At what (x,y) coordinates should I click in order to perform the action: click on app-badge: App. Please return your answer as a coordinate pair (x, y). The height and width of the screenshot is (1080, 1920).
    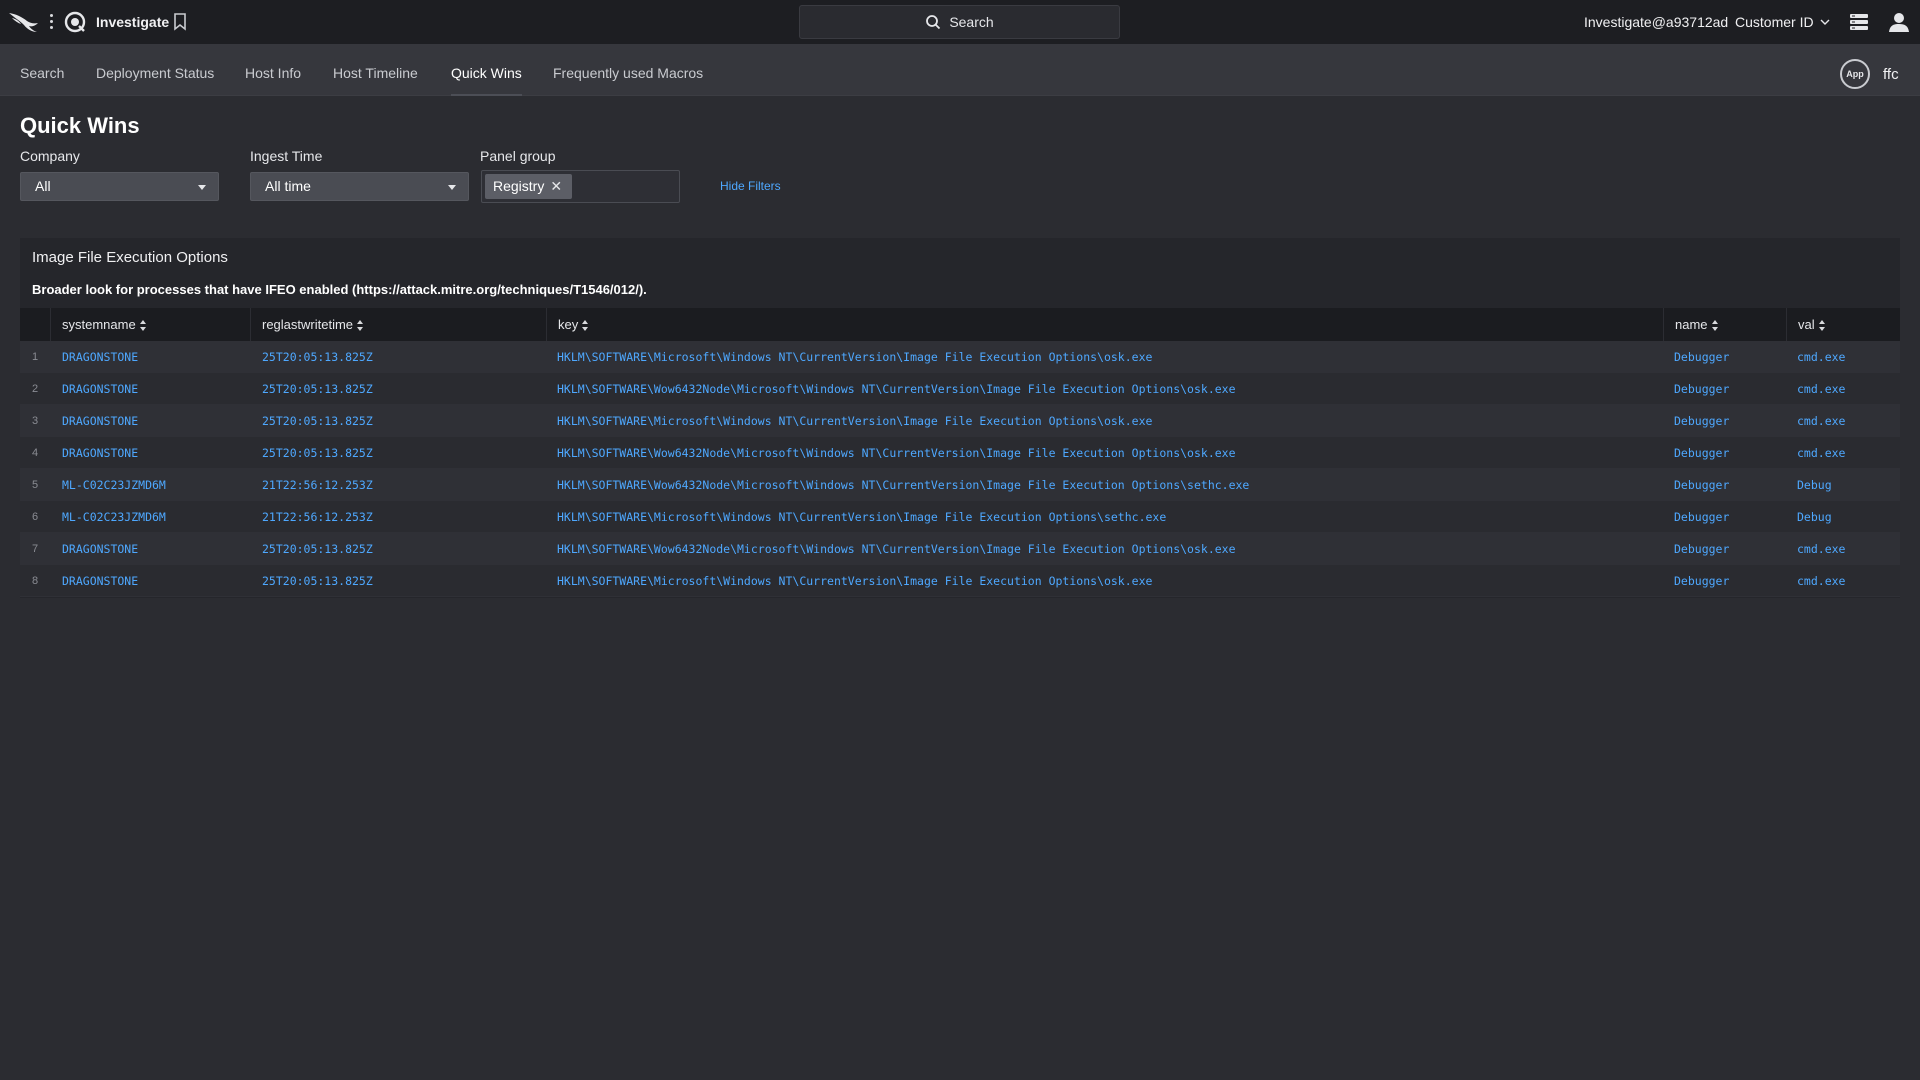
    Looking at the image, I should click on (1855, 74).